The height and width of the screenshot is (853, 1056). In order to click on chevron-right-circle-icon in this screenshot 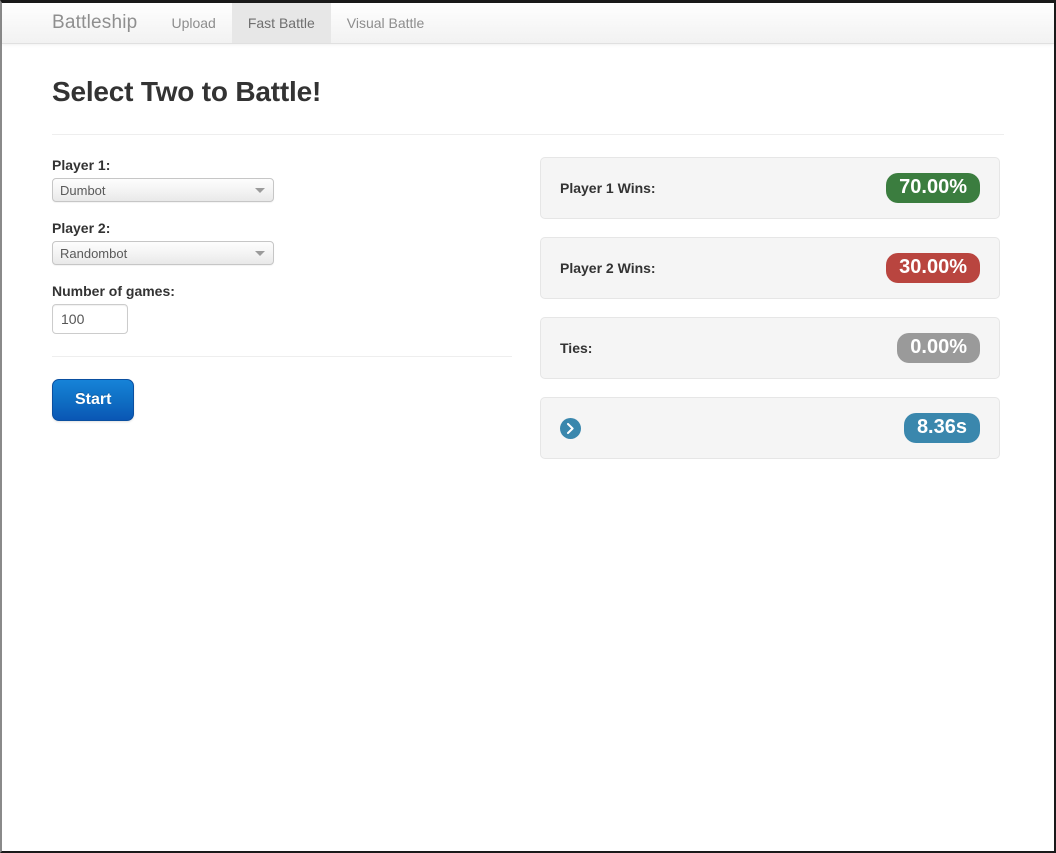, I will do `click(570, 428)`.